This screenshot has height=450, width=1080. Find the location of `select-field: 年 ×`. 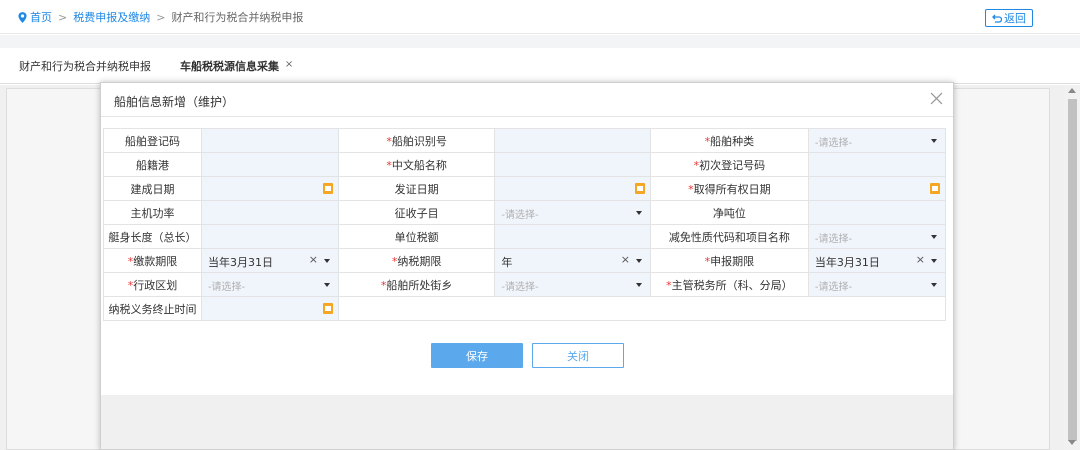

select-field: 年 × is located at coordinates (572, 260).